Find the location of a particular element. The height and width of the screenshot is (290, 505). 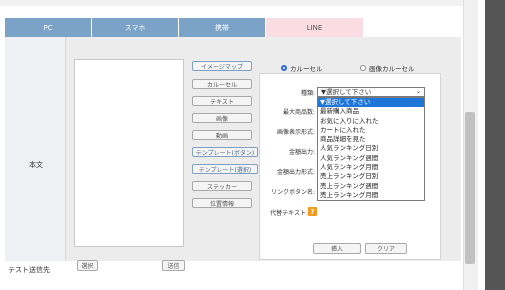

radio-selected-icon is located at coordinates (284, 68).